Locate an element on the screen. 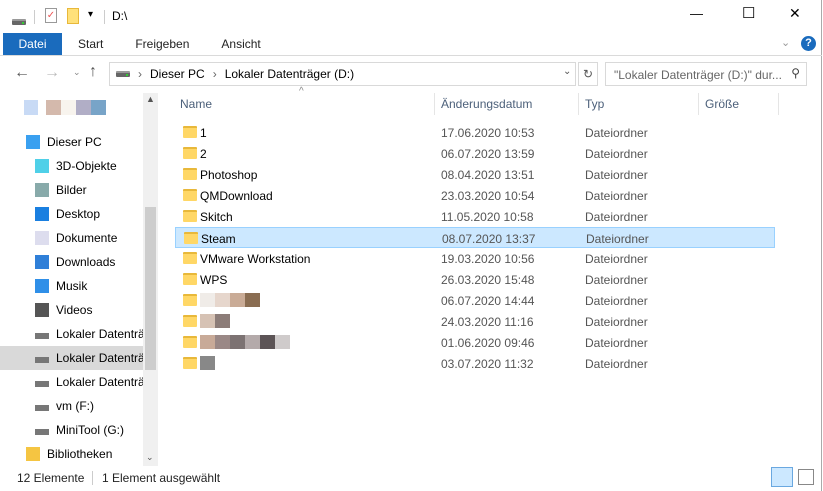 The width and height of the screenshot is (823, 491). column-header-type: Typ is located at coordinates (594, 104).